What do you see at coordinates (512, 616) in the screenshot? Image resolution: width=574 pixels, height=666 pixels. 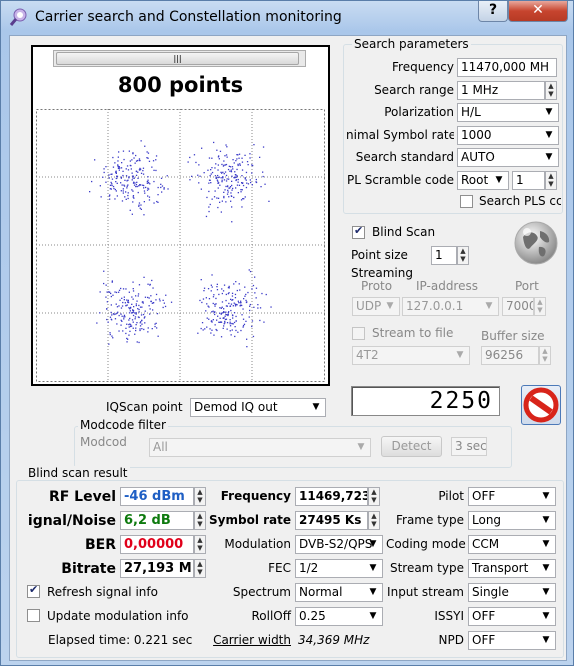 I see `issyi-select: OFF ▼` at bounding box center [512, 616].